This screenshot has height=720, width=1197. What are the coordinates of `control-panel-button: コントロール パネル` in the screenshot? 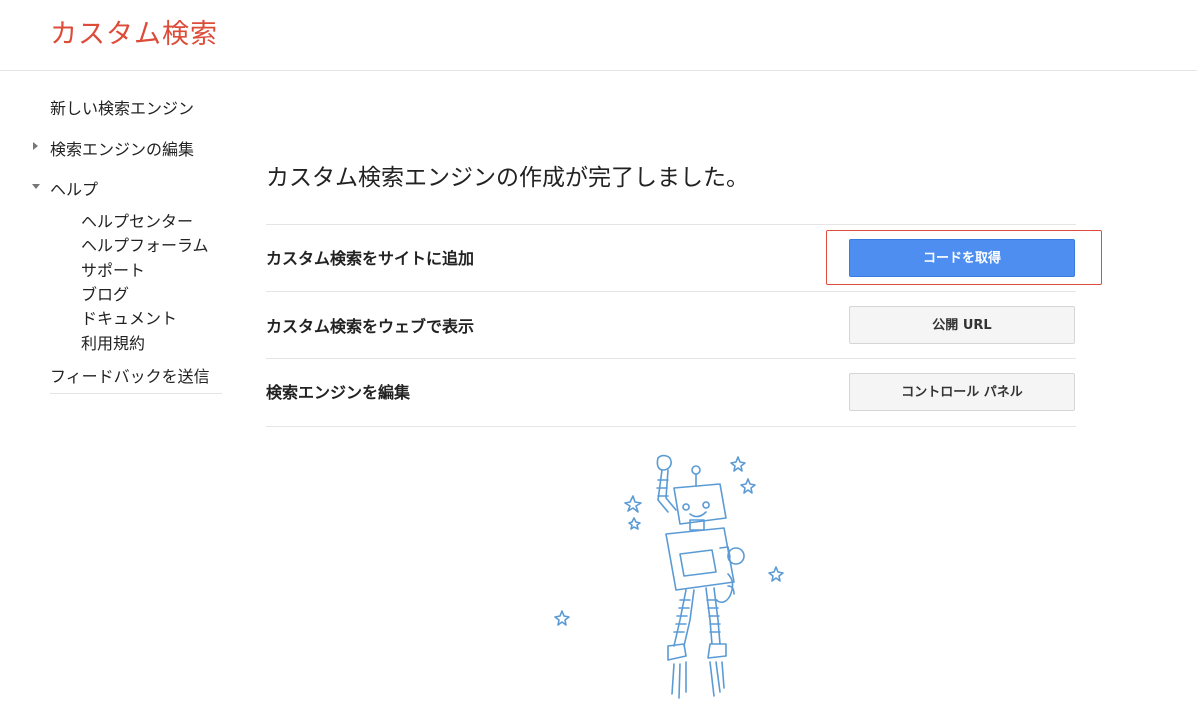 It's located at (962, 392).